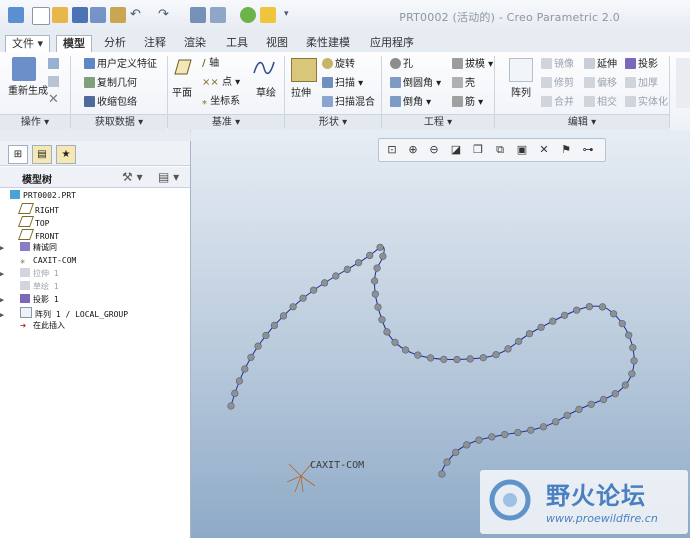 This screenshot has height=538, width=690. What do you see at coordinates (438, 122) in the screenshot?
I see `group-engineering-label: 工程 ▾` at bounding box center [438, 122].